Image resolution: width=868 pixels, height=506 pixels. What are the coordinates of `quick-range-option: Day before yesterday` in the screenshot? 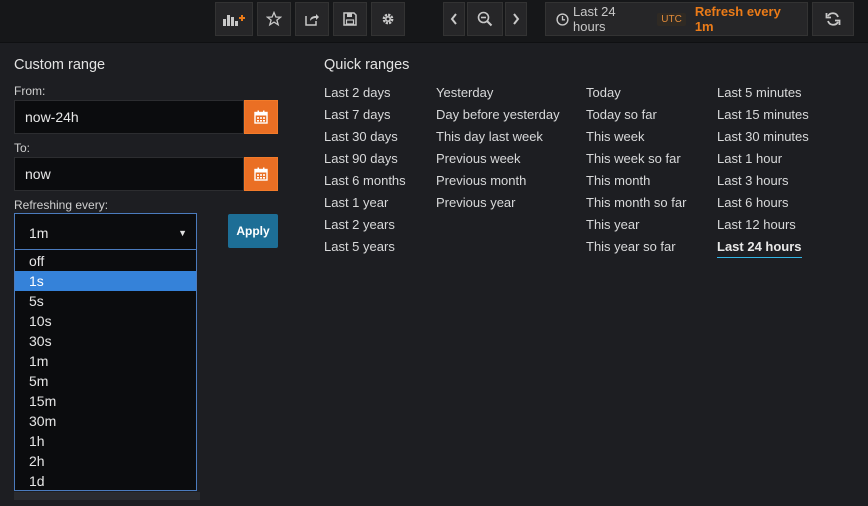 It's located at (498, 117).